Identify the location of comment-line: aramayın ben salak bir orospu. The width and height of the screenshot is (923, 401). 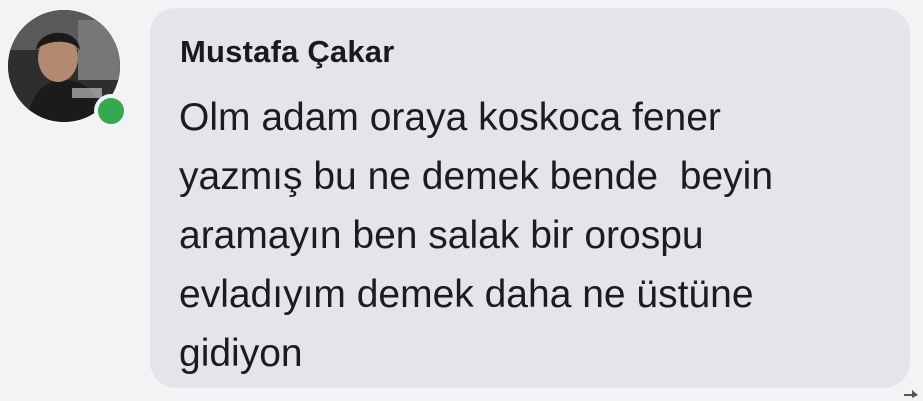
(441, 235).